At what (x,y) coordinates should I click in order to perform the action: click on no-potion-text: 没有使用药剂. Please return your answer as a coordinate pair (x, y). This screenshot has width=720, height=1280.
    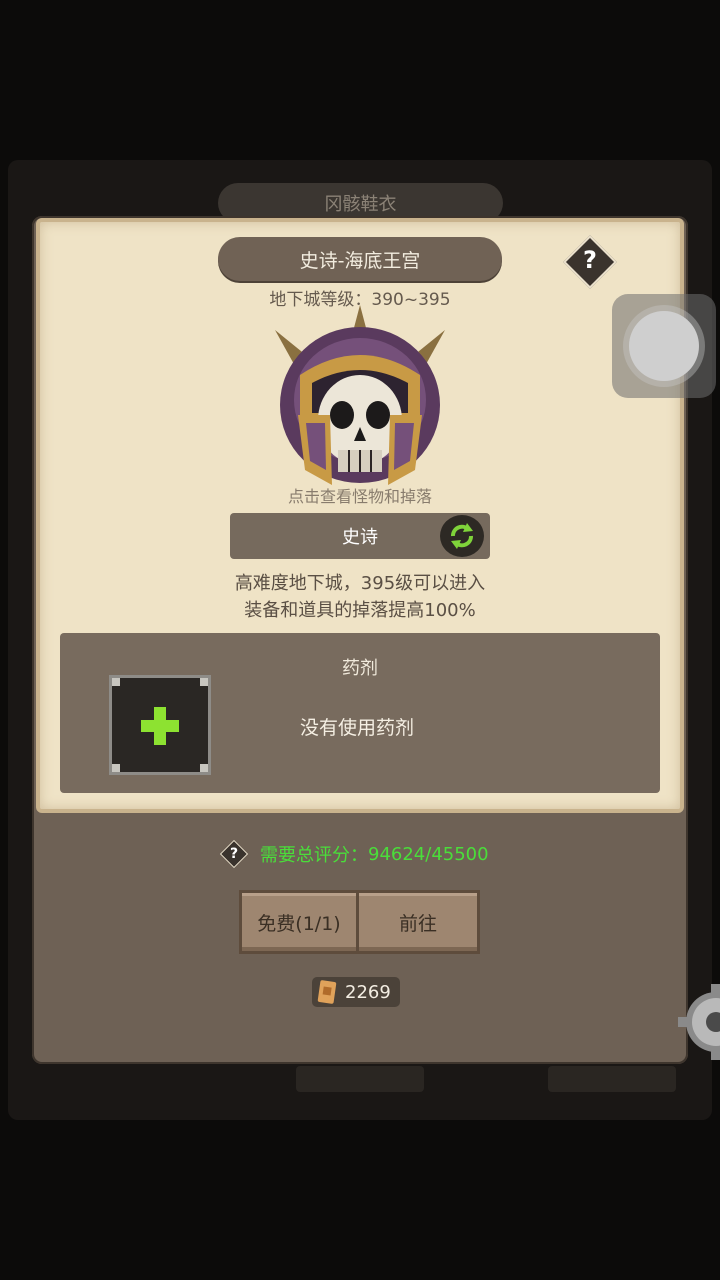
    Looking at the image, I should click on (357, 728).